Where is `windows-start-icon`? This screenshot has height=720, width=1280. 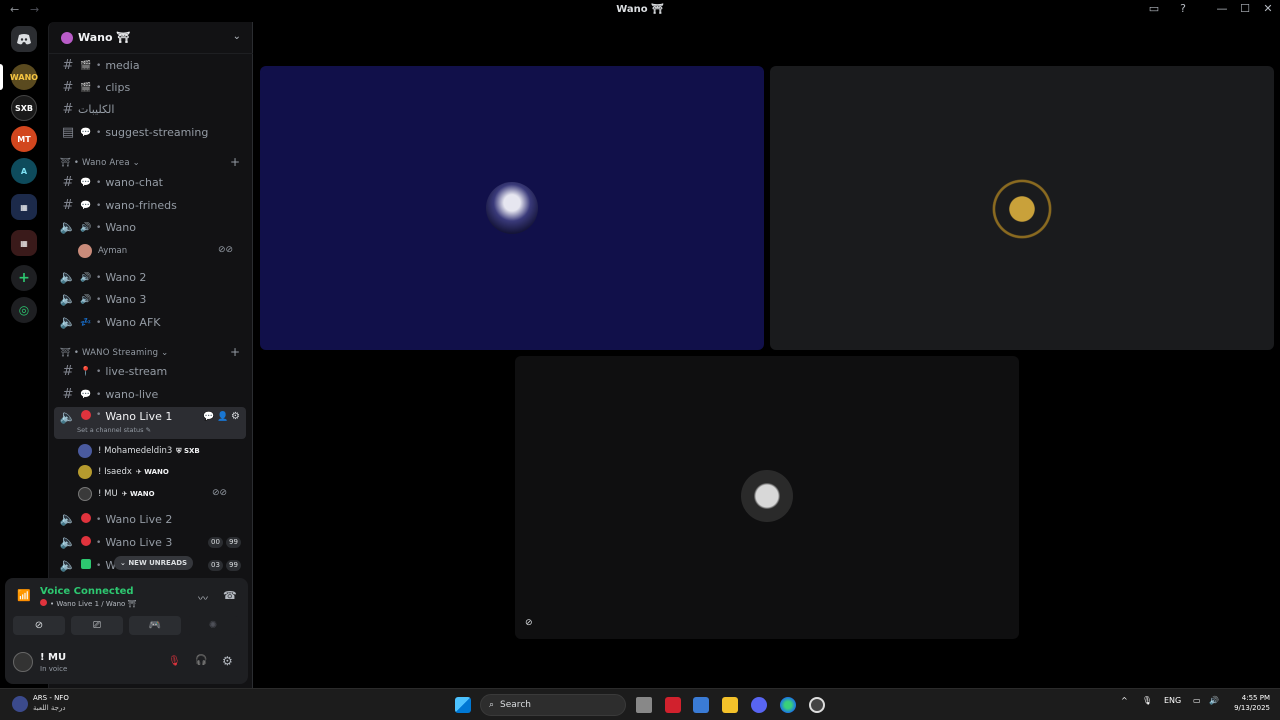 windows-start-icon is located at coordinates (463, 705).